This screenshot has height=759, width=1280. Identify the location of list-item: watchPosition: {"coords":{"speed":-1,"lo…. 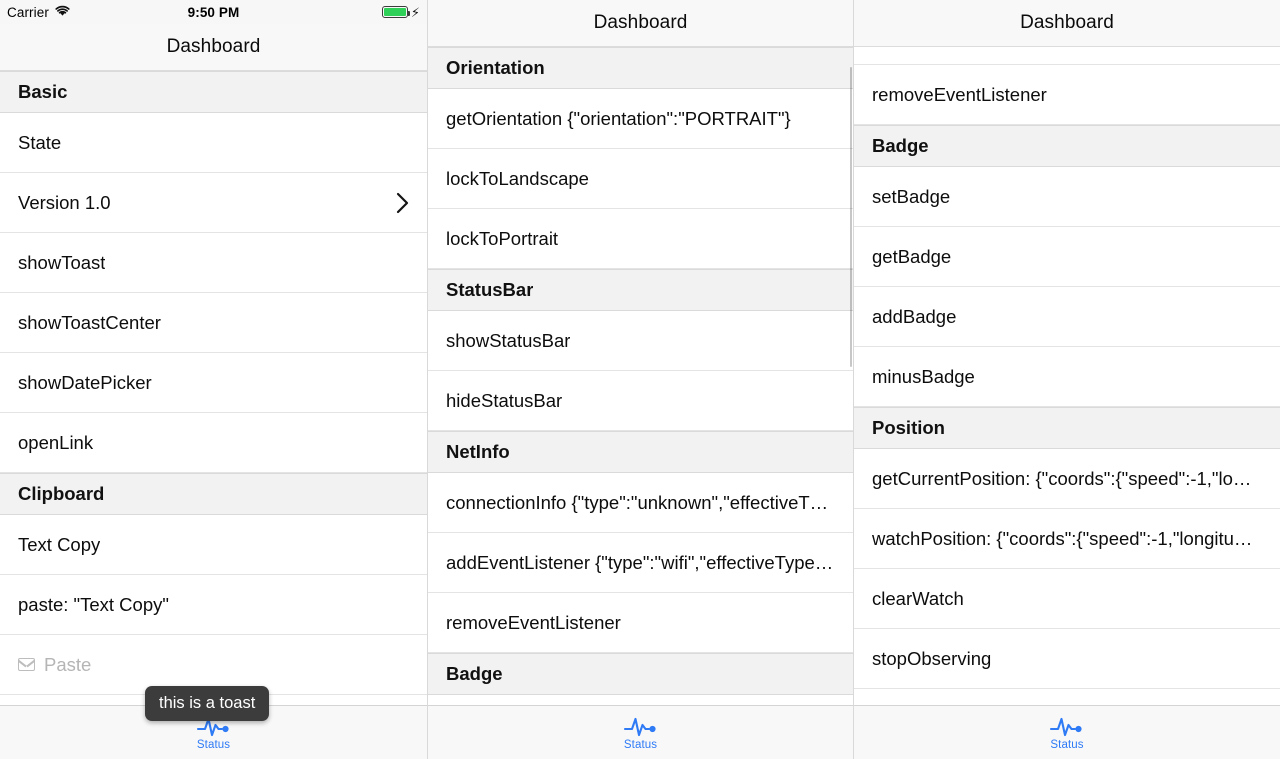
(1067, 539).